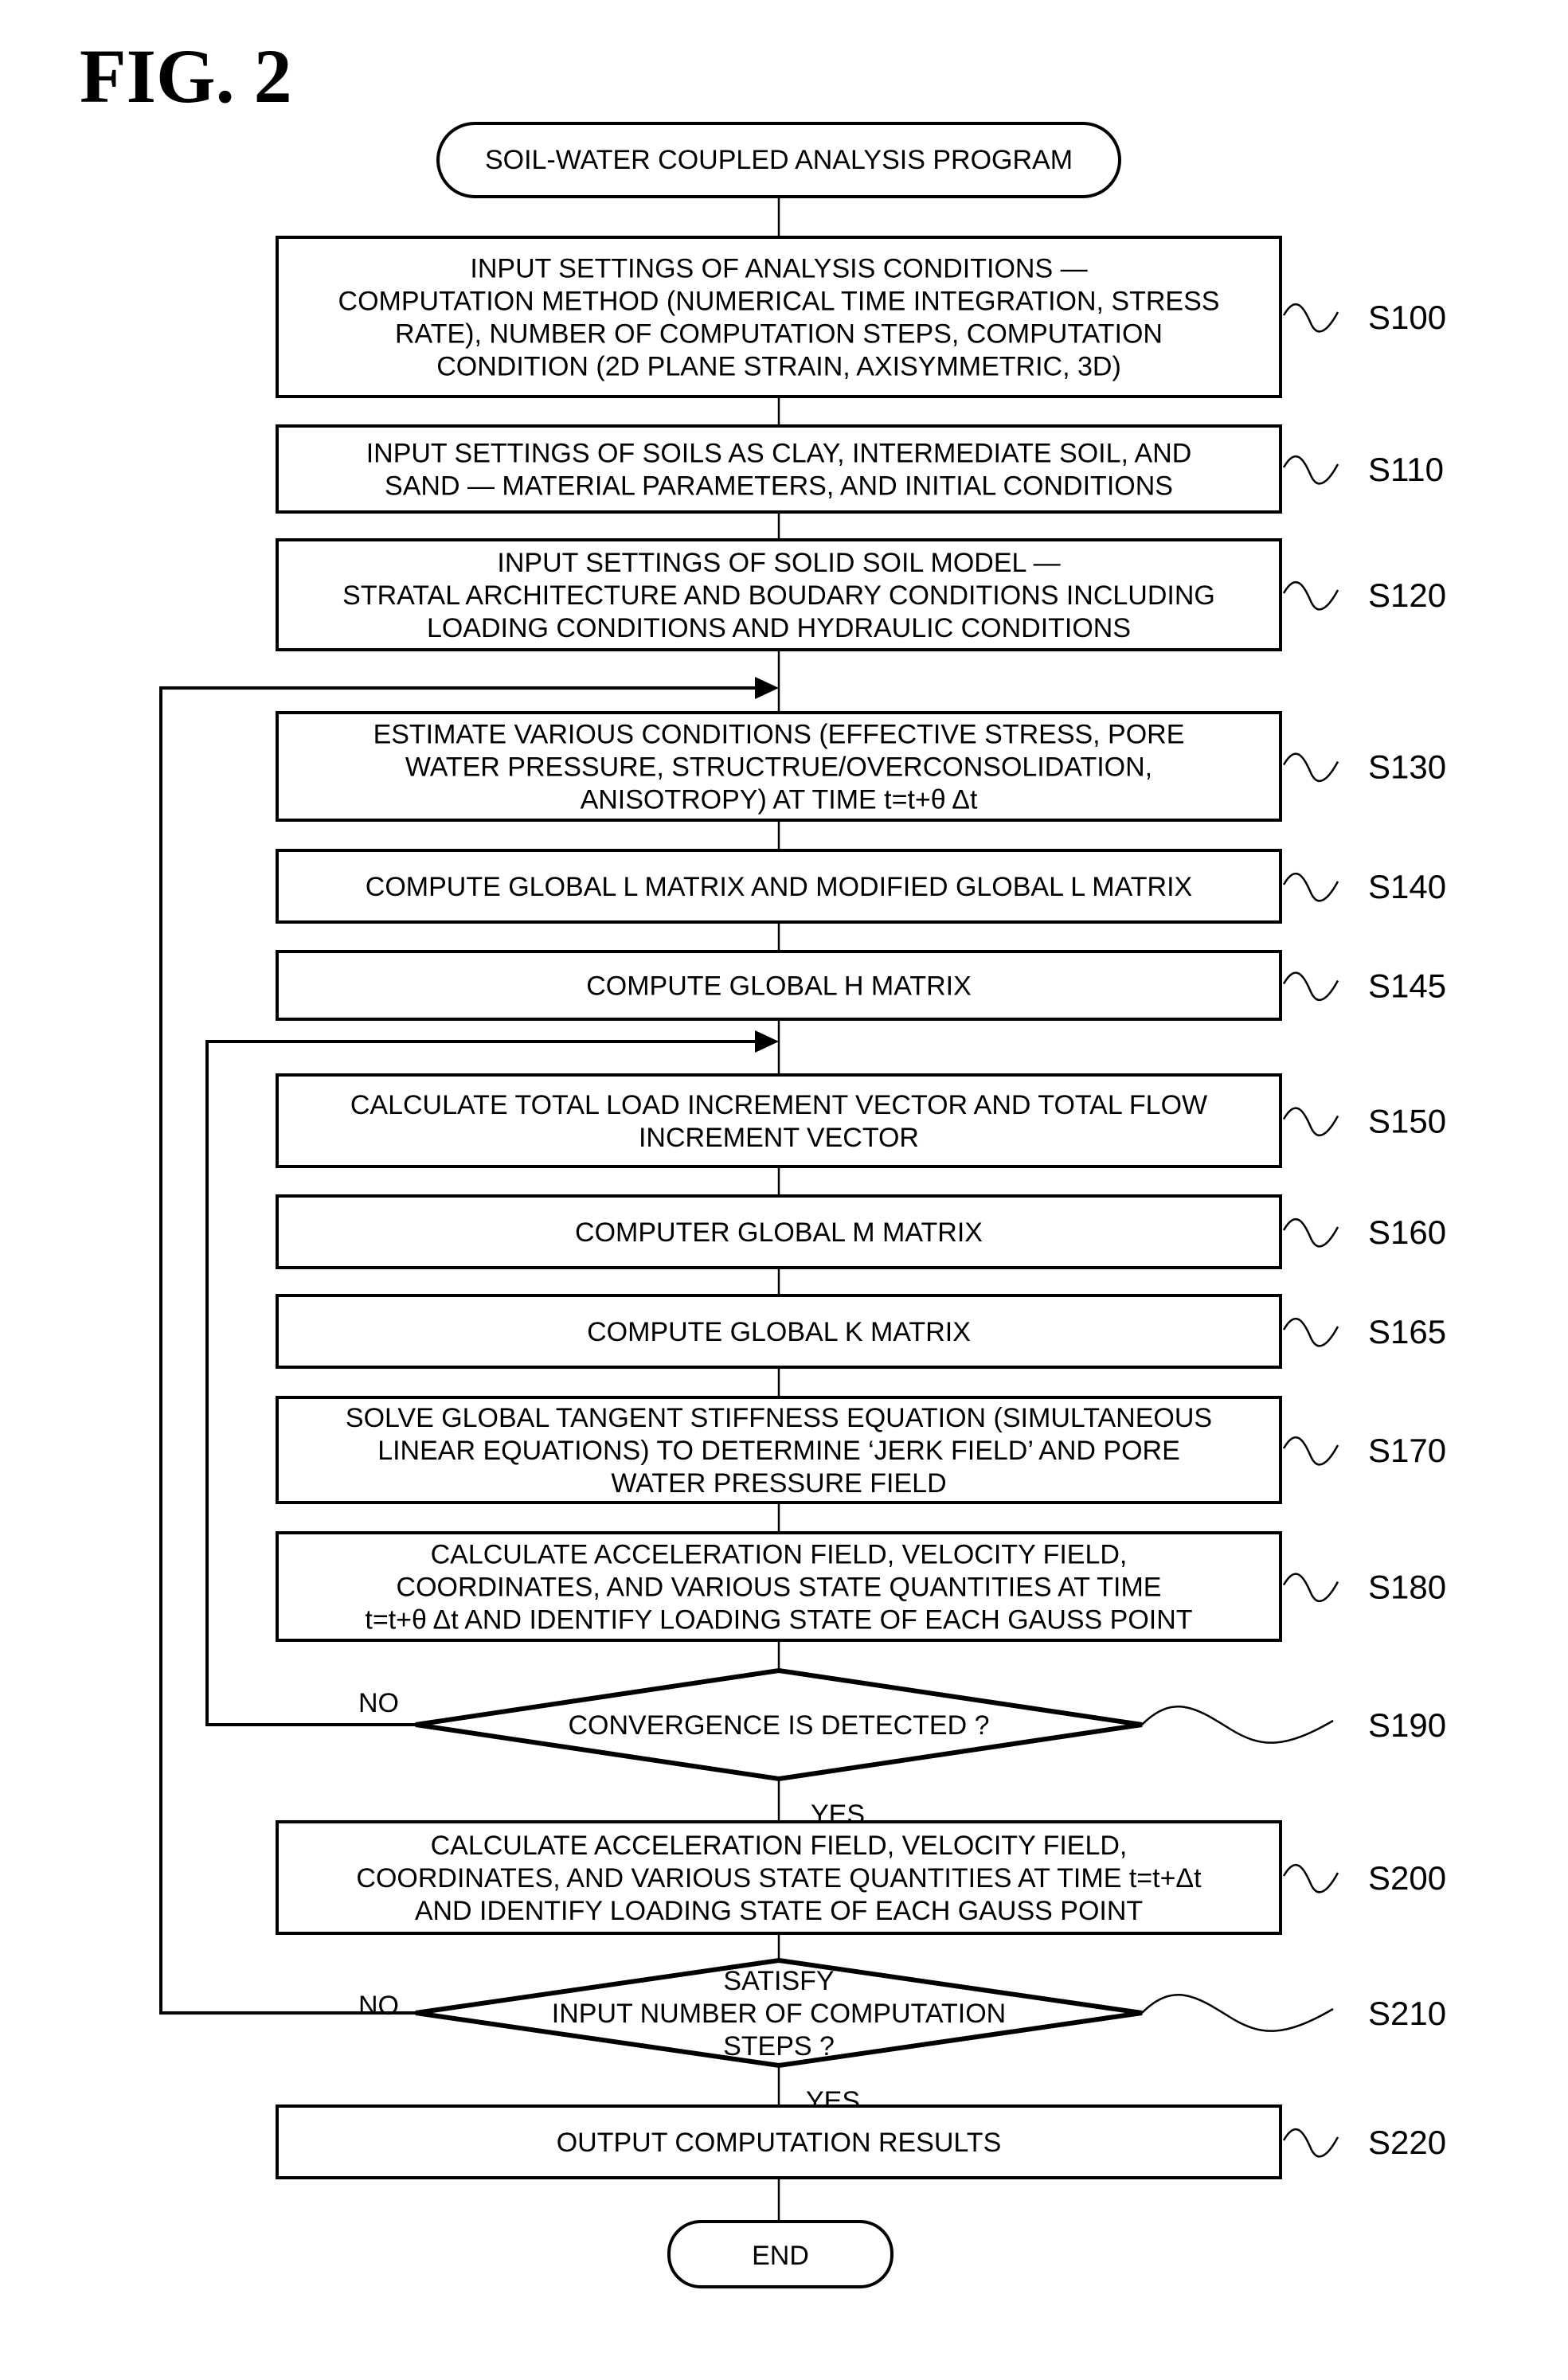 The height and width of the screenshot is (2380, 1568). I want to click on step-text-line: CONVERGENCE IS DETECTED ?, so click(779, 1725).